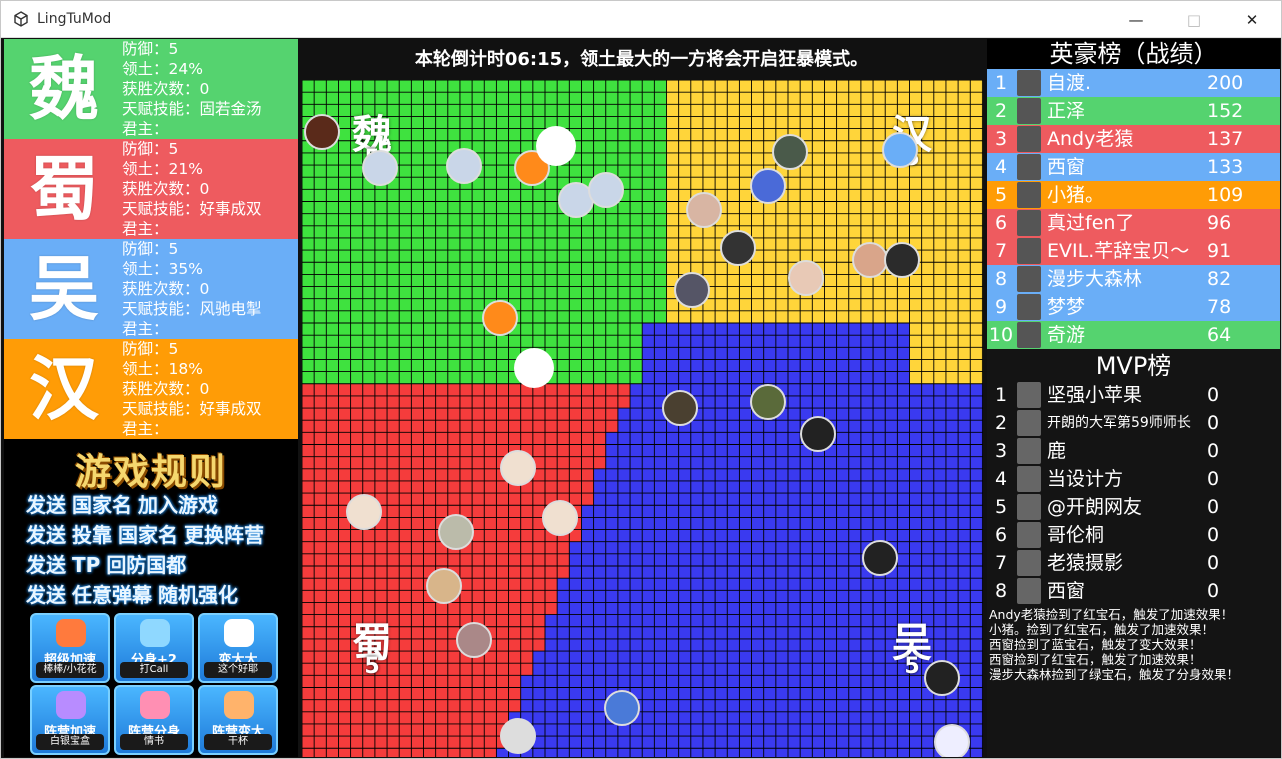  What do you see at coordinates (1219, 307) in the screenshot?
I see `score: 78` at bounding box center [1219, 307].